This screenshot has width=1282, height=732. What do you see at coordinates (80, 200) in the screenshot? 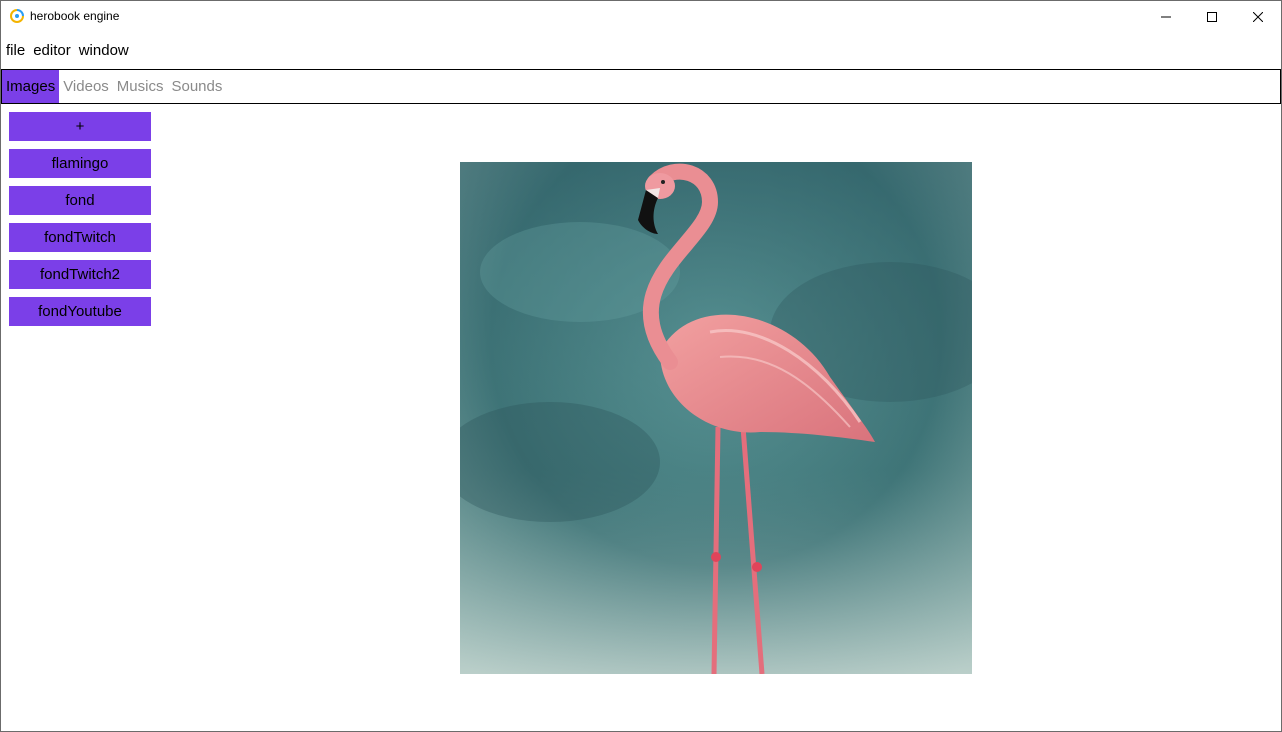
I see `asset-item-fond: fond` at bounding box center [80, 200].